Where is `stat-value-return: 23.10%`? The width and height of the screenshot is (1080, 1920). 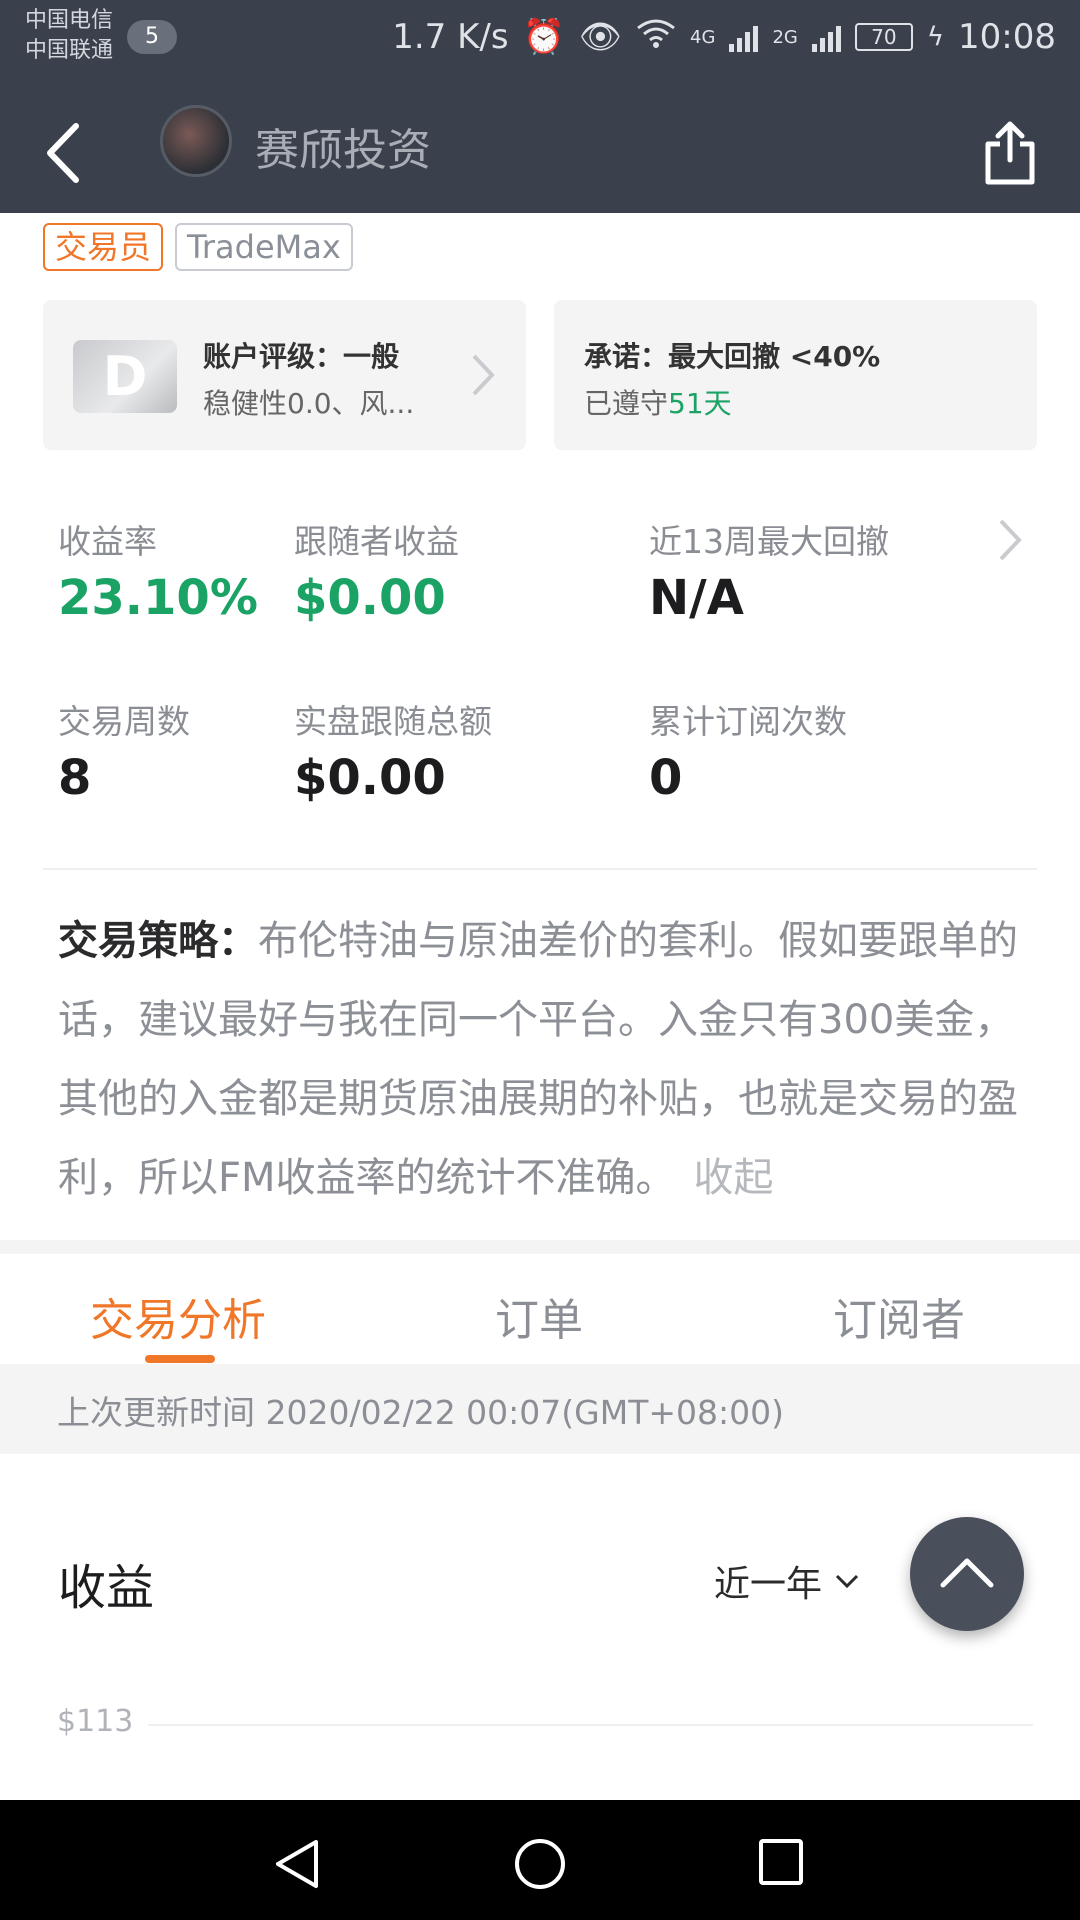
stat-value-return: 23.10% is located at coordinates (158, 598).